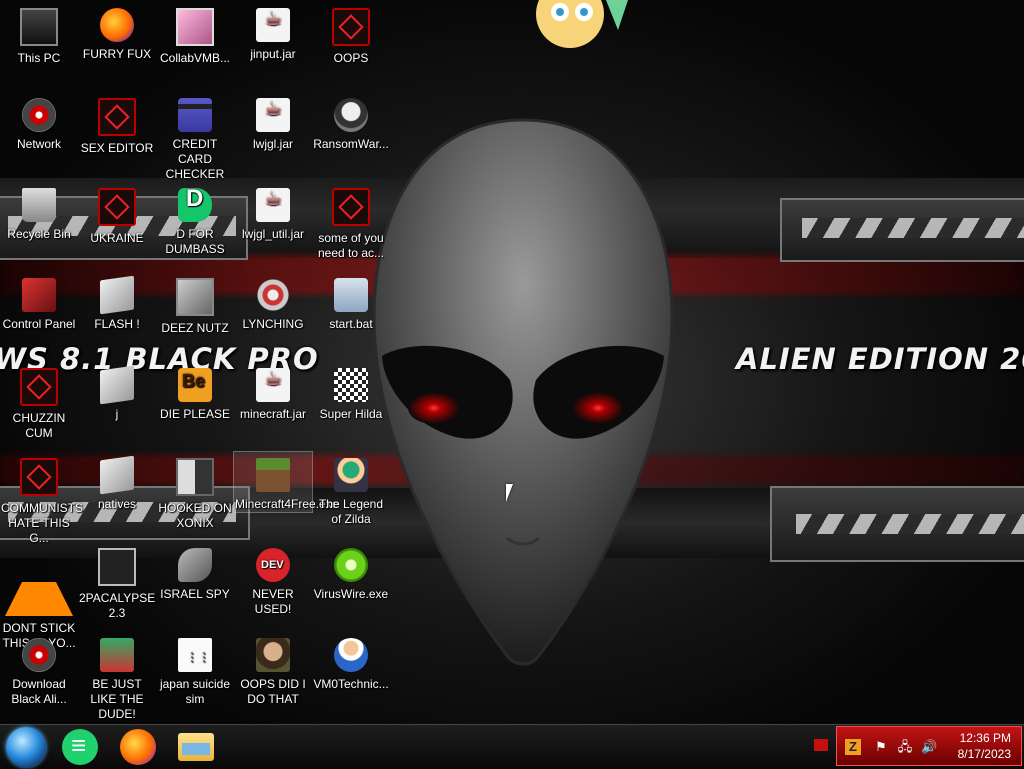 Image resolution: width=1024 pixels, height=769 pixels. What do you see at coordinates (117, 482) in the screenshot?
I see `desktop-icon-natives: natives` at bounding box center [117, 482].